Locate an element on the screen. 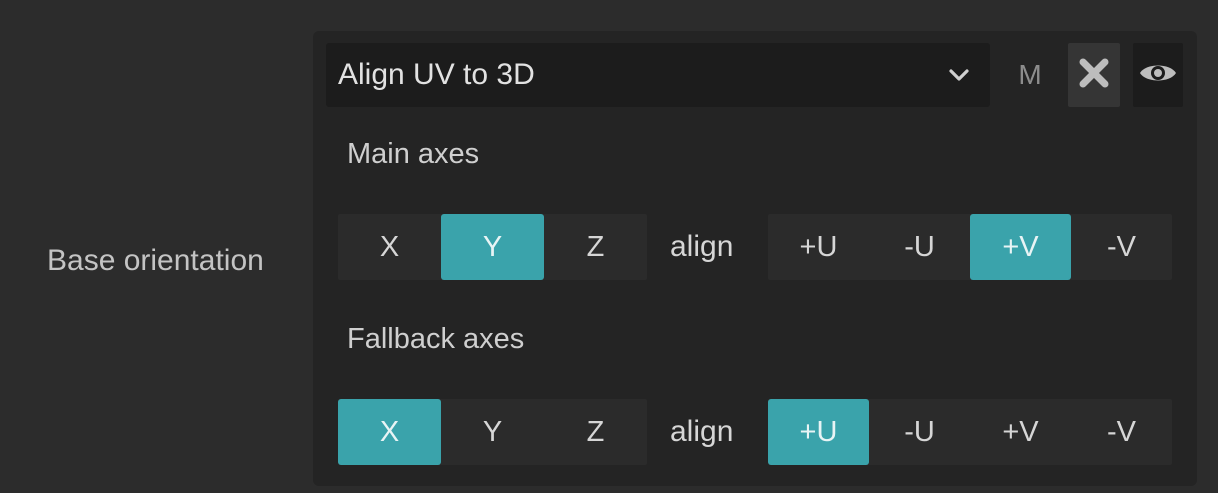 This screenshot has width=1218, height=493. clear-button is located at coordinates (1094, 75).